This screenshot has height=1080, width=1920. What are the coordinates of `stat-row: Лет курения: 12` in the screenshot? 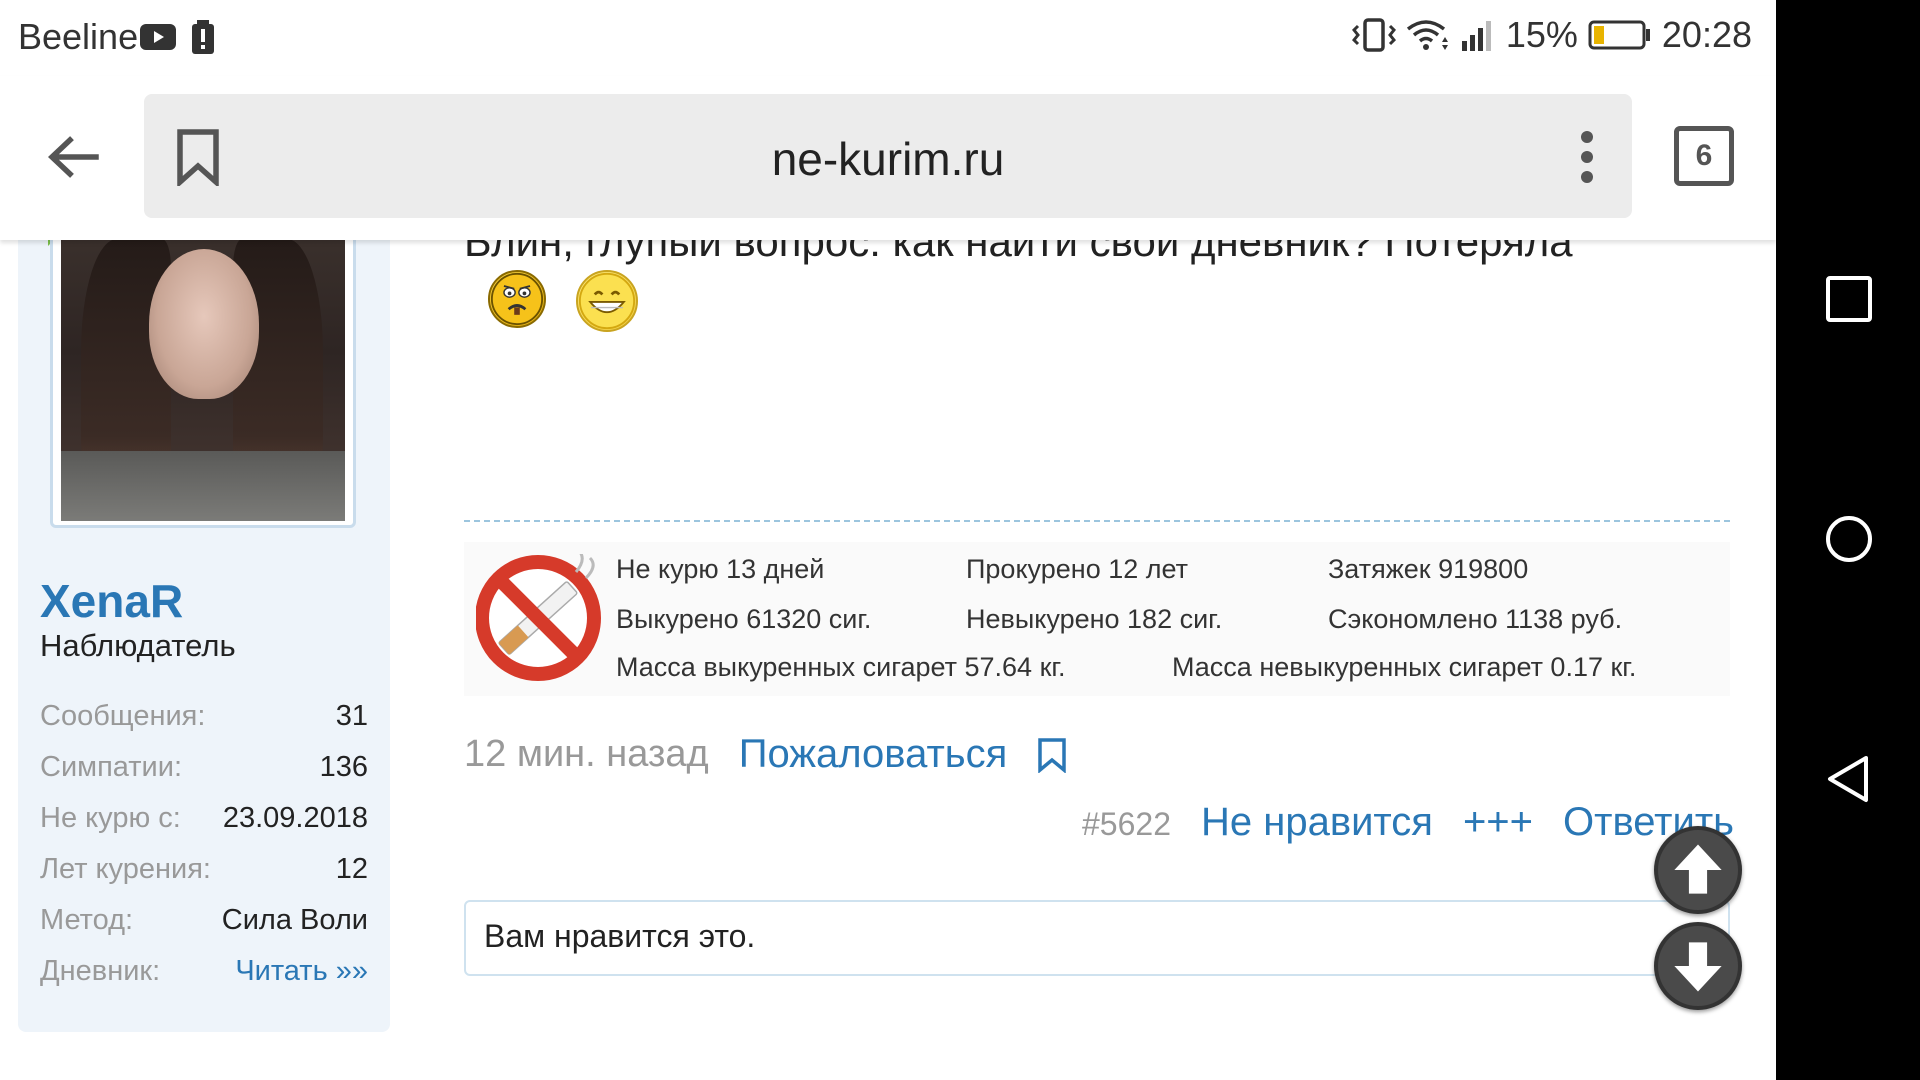 It's located at (204, 878).